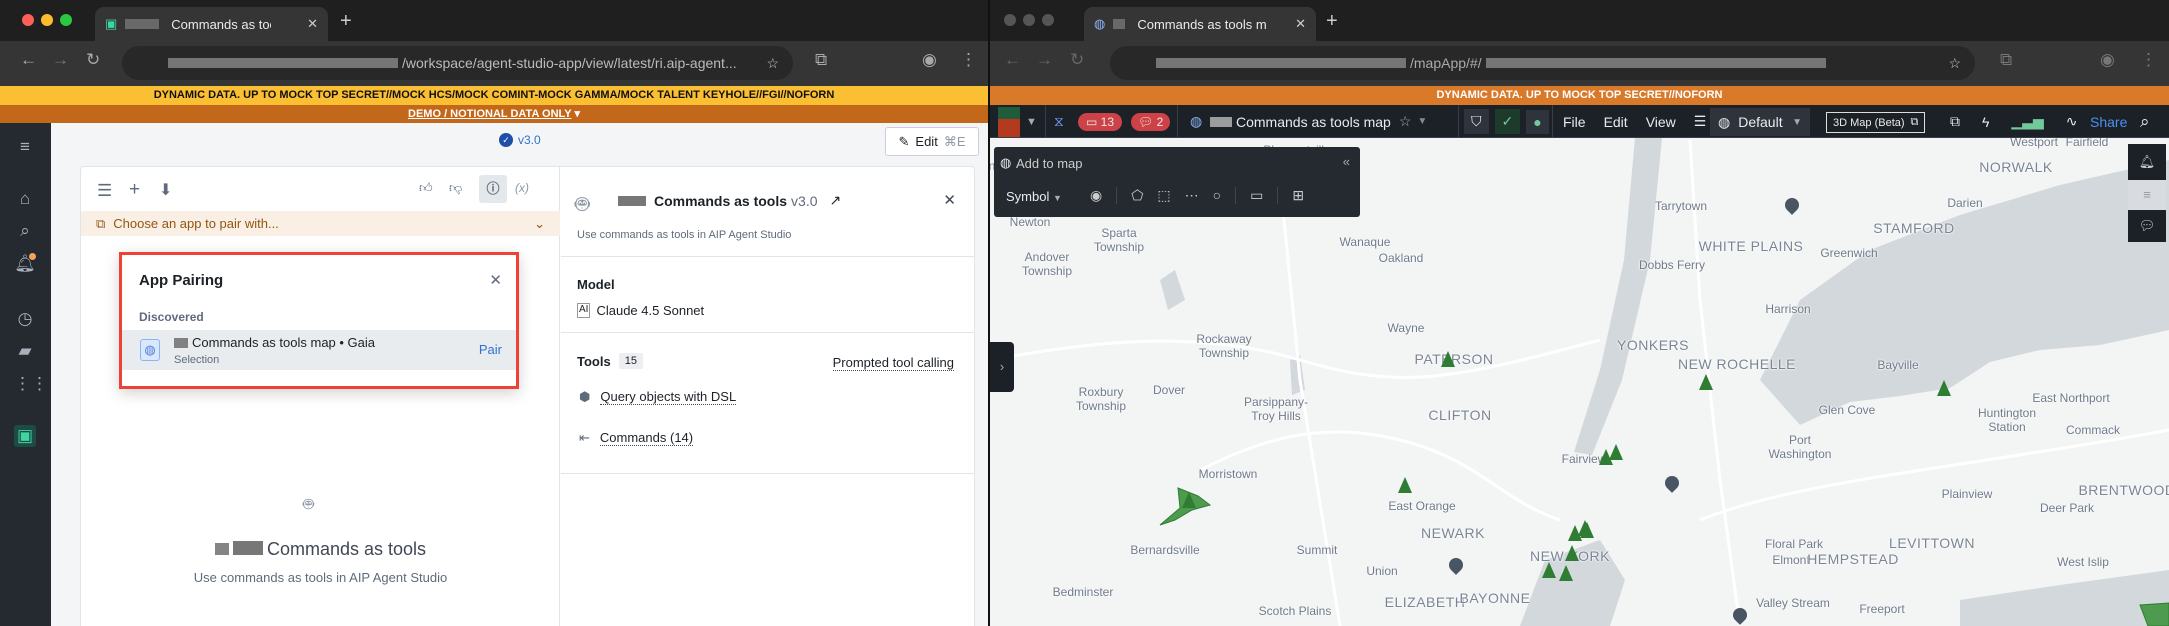 The image size is (2169, 626). I want to click on app-switcher-caret: ▼, so click(1031, 121).